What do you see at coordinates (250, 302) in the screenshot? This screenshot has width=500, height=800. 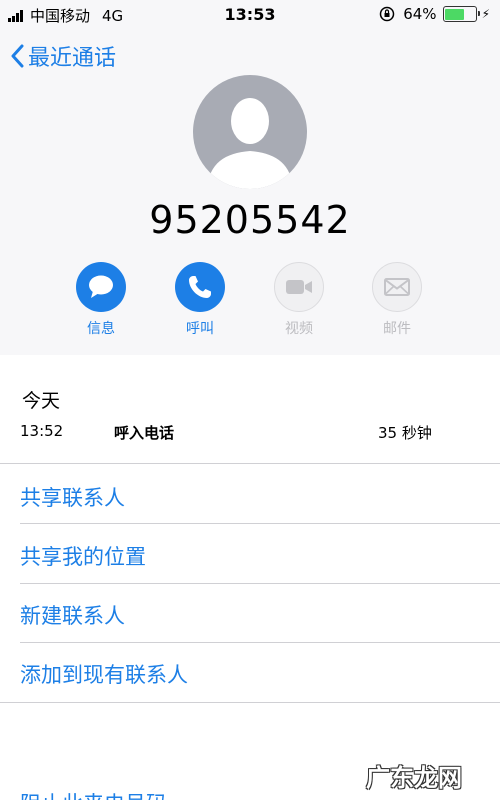 I see `action-bar: 信息 呼叫 视频 邮件` at bounding box center [250, 302].